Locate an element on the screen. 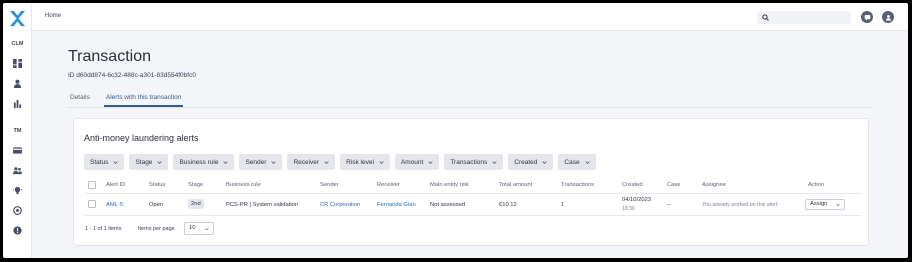  search-input is located at coordinates (804, 17).